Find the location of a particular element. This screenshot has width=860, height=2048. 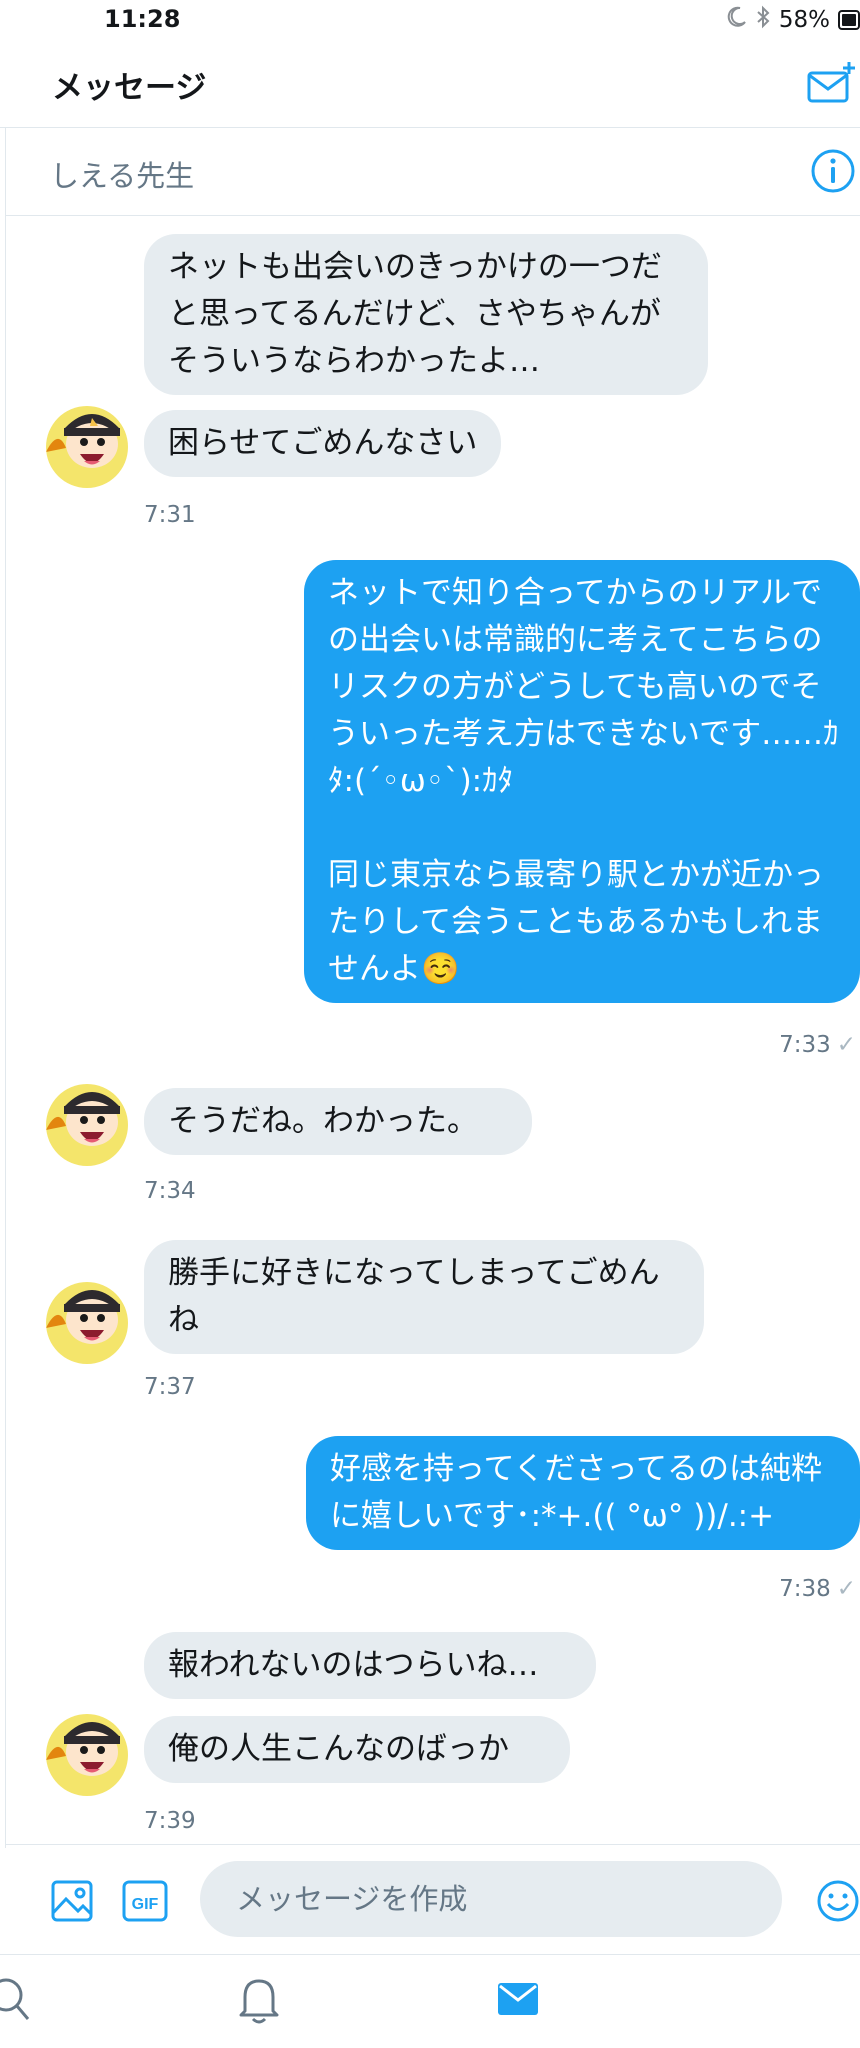

notifications-icon is located at coordinates (259, 2002).